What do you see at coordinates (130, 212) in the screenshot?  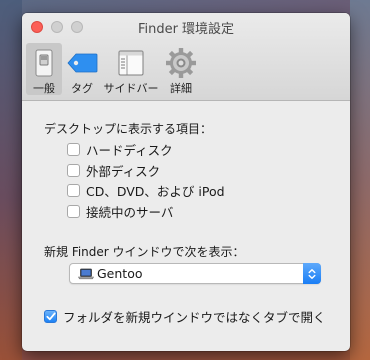 I see `connected-servers-label: 接続中のサーバ` at bounding box center [130, 212].